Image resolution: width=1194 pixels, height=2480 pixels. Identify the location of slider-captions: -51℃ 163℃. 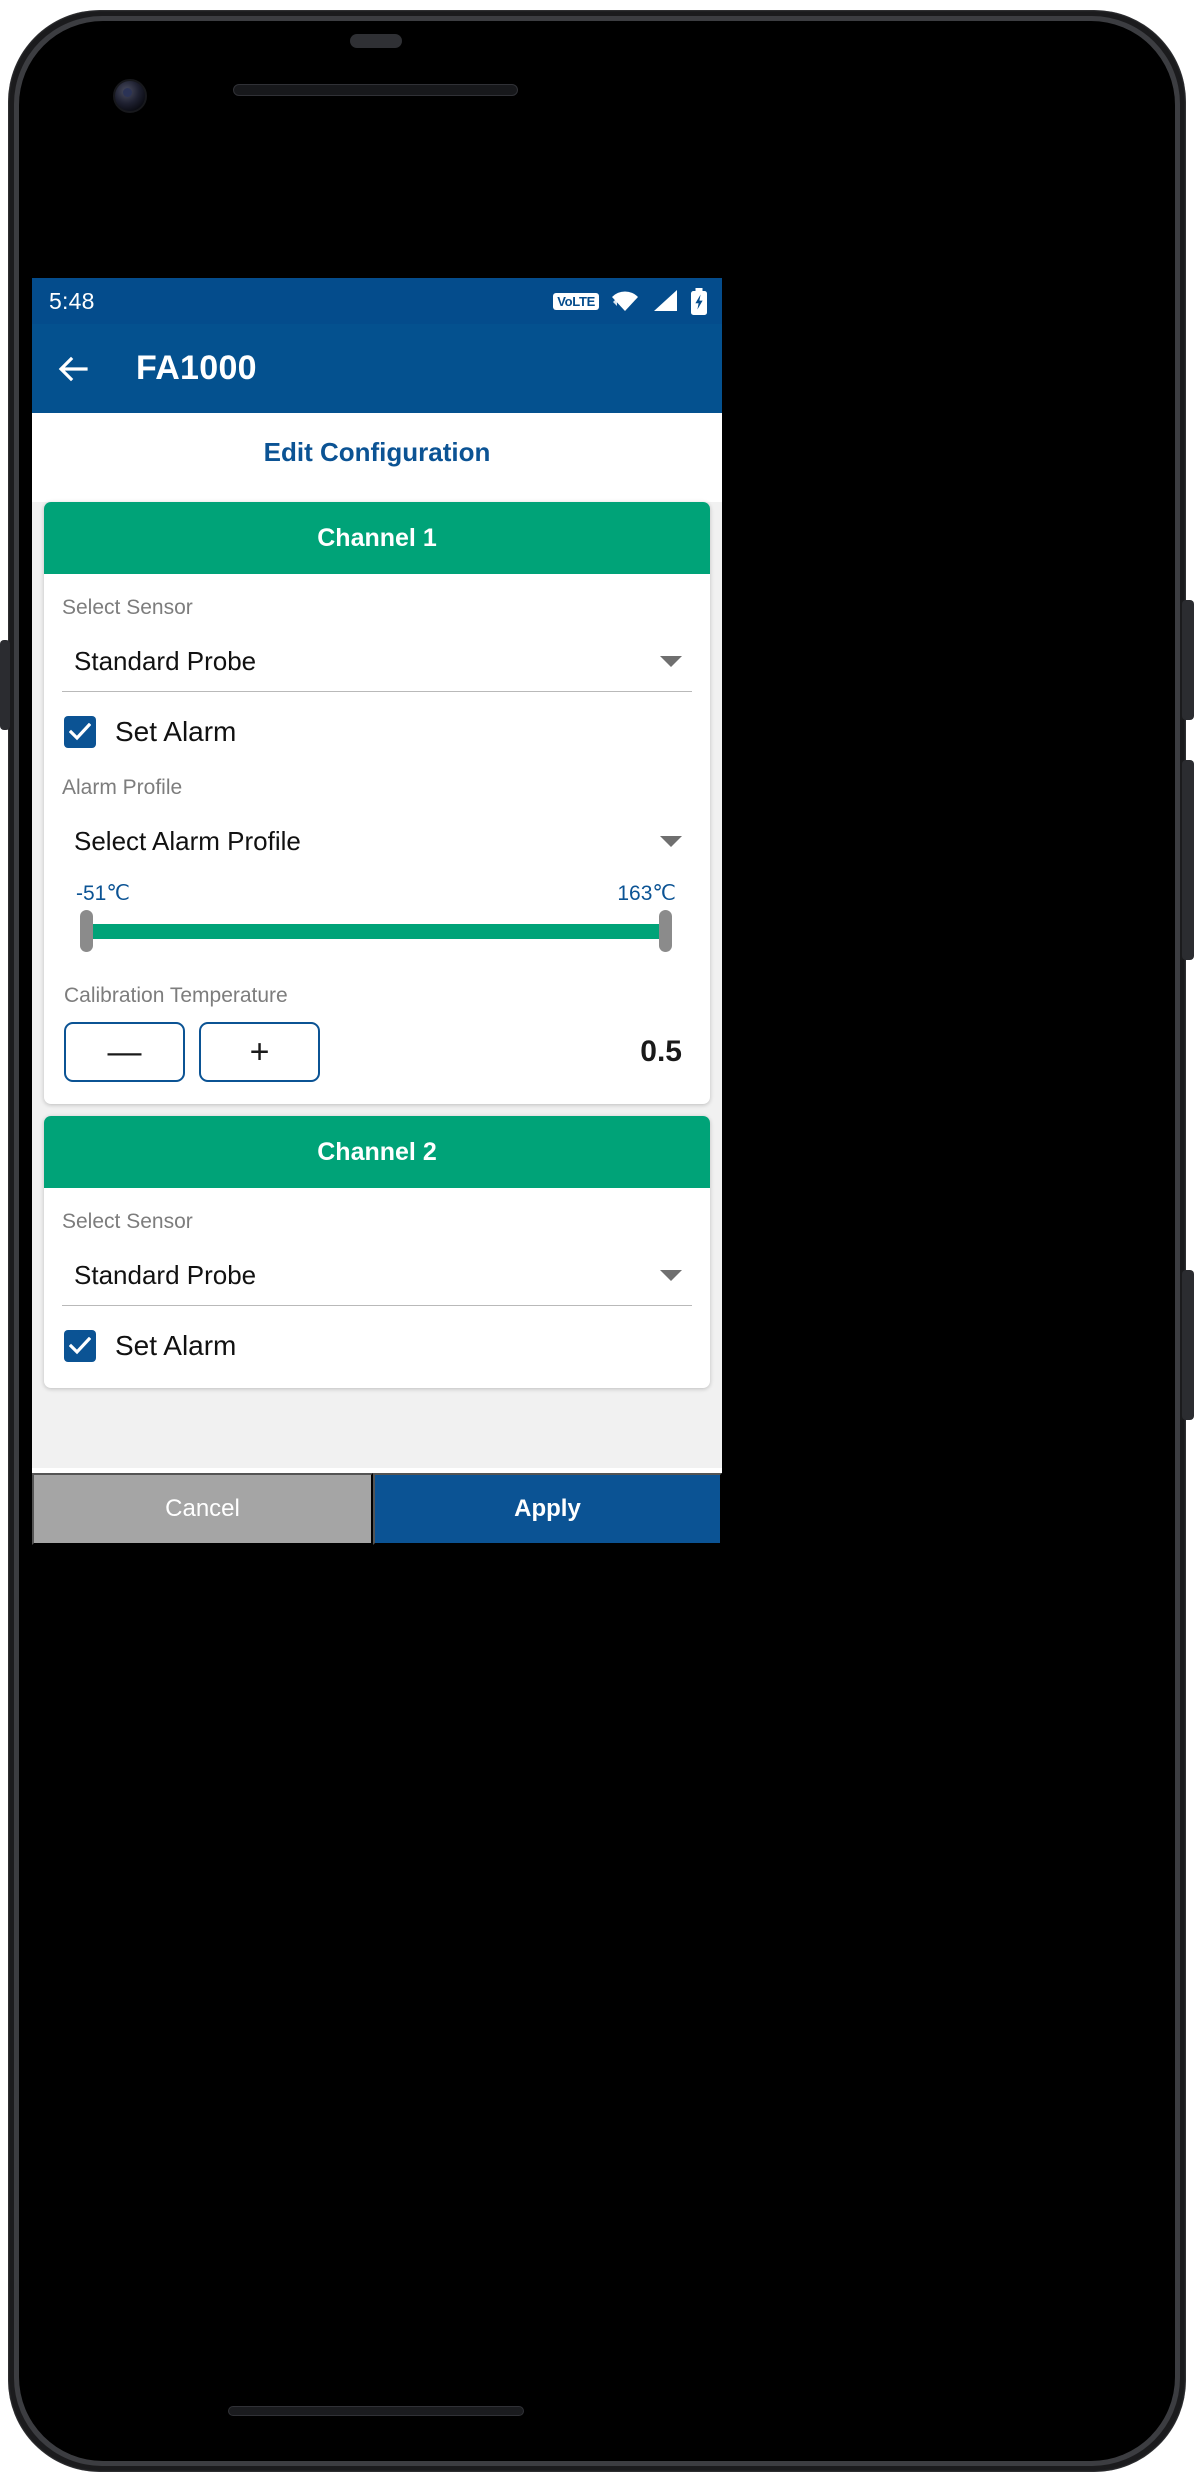
(377, 892).